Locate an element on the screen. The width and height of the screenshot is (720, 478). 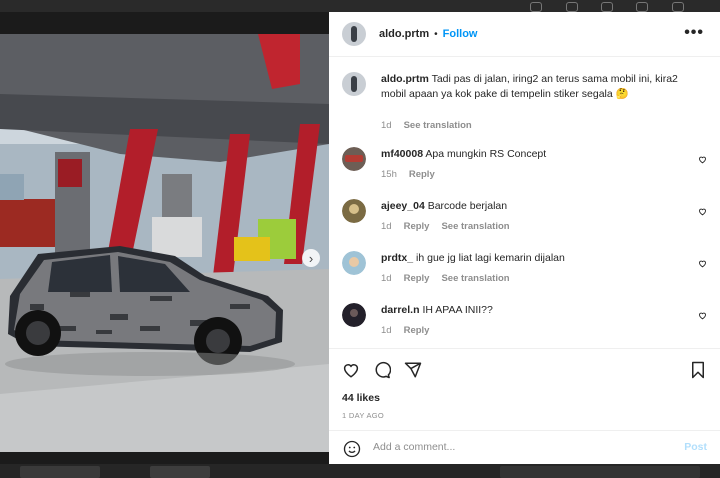
post-timestamp: 1 DAY AGO is located at coordinates (363, 415).